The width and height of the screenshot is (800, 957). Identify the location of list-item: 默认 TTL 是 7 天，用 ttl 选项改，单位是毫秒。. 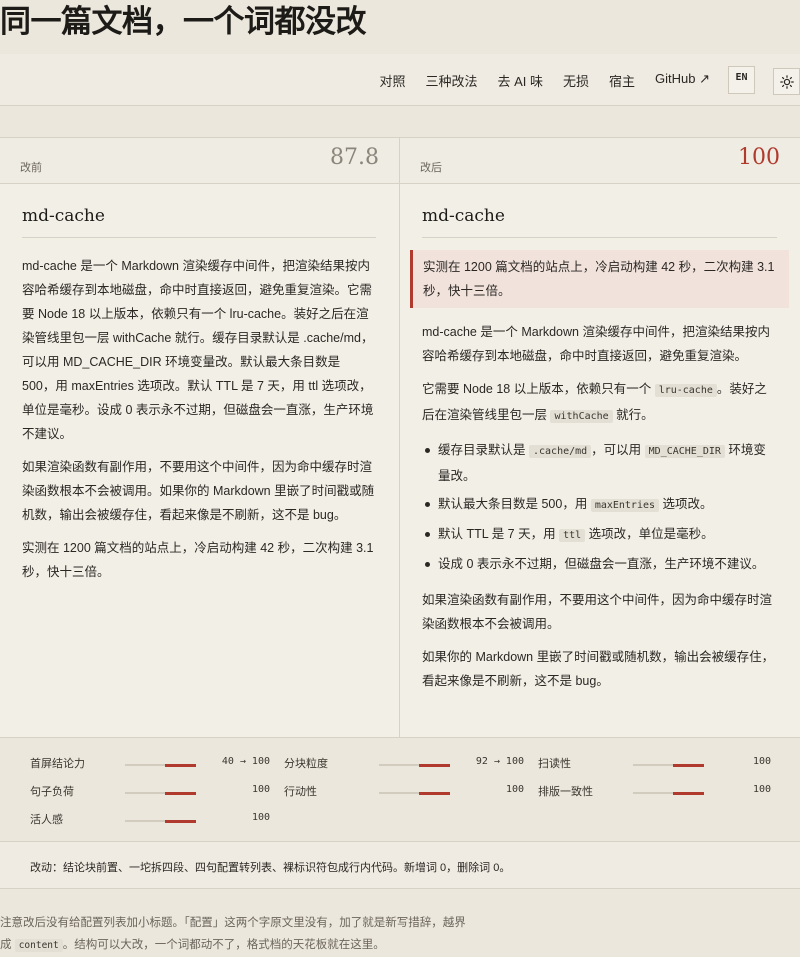
(599, 535).